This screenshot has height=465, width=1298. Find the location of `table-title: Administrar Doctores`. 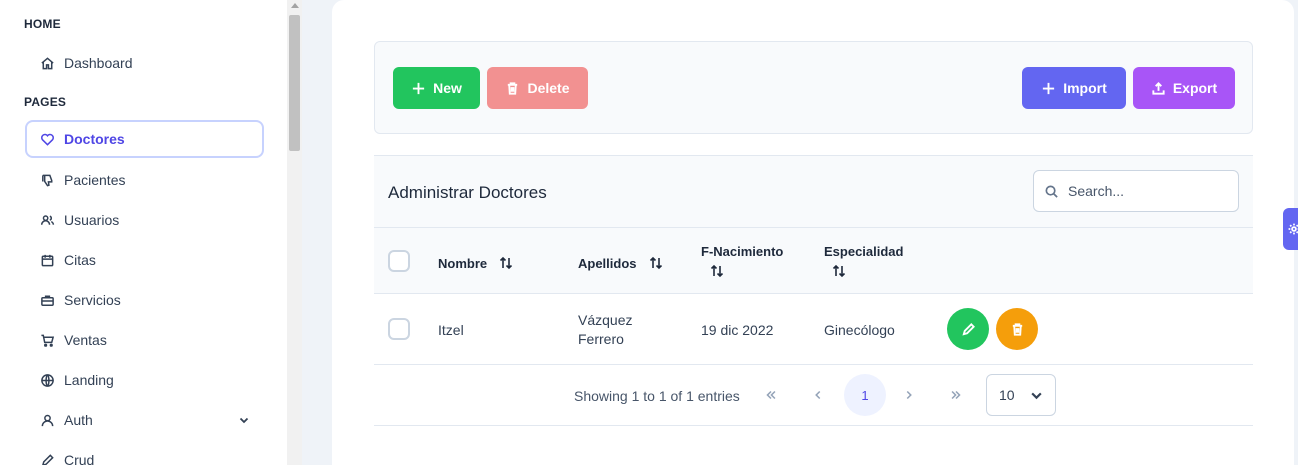

table-title: Administrar Doctores is located at coordinates (467, 192).